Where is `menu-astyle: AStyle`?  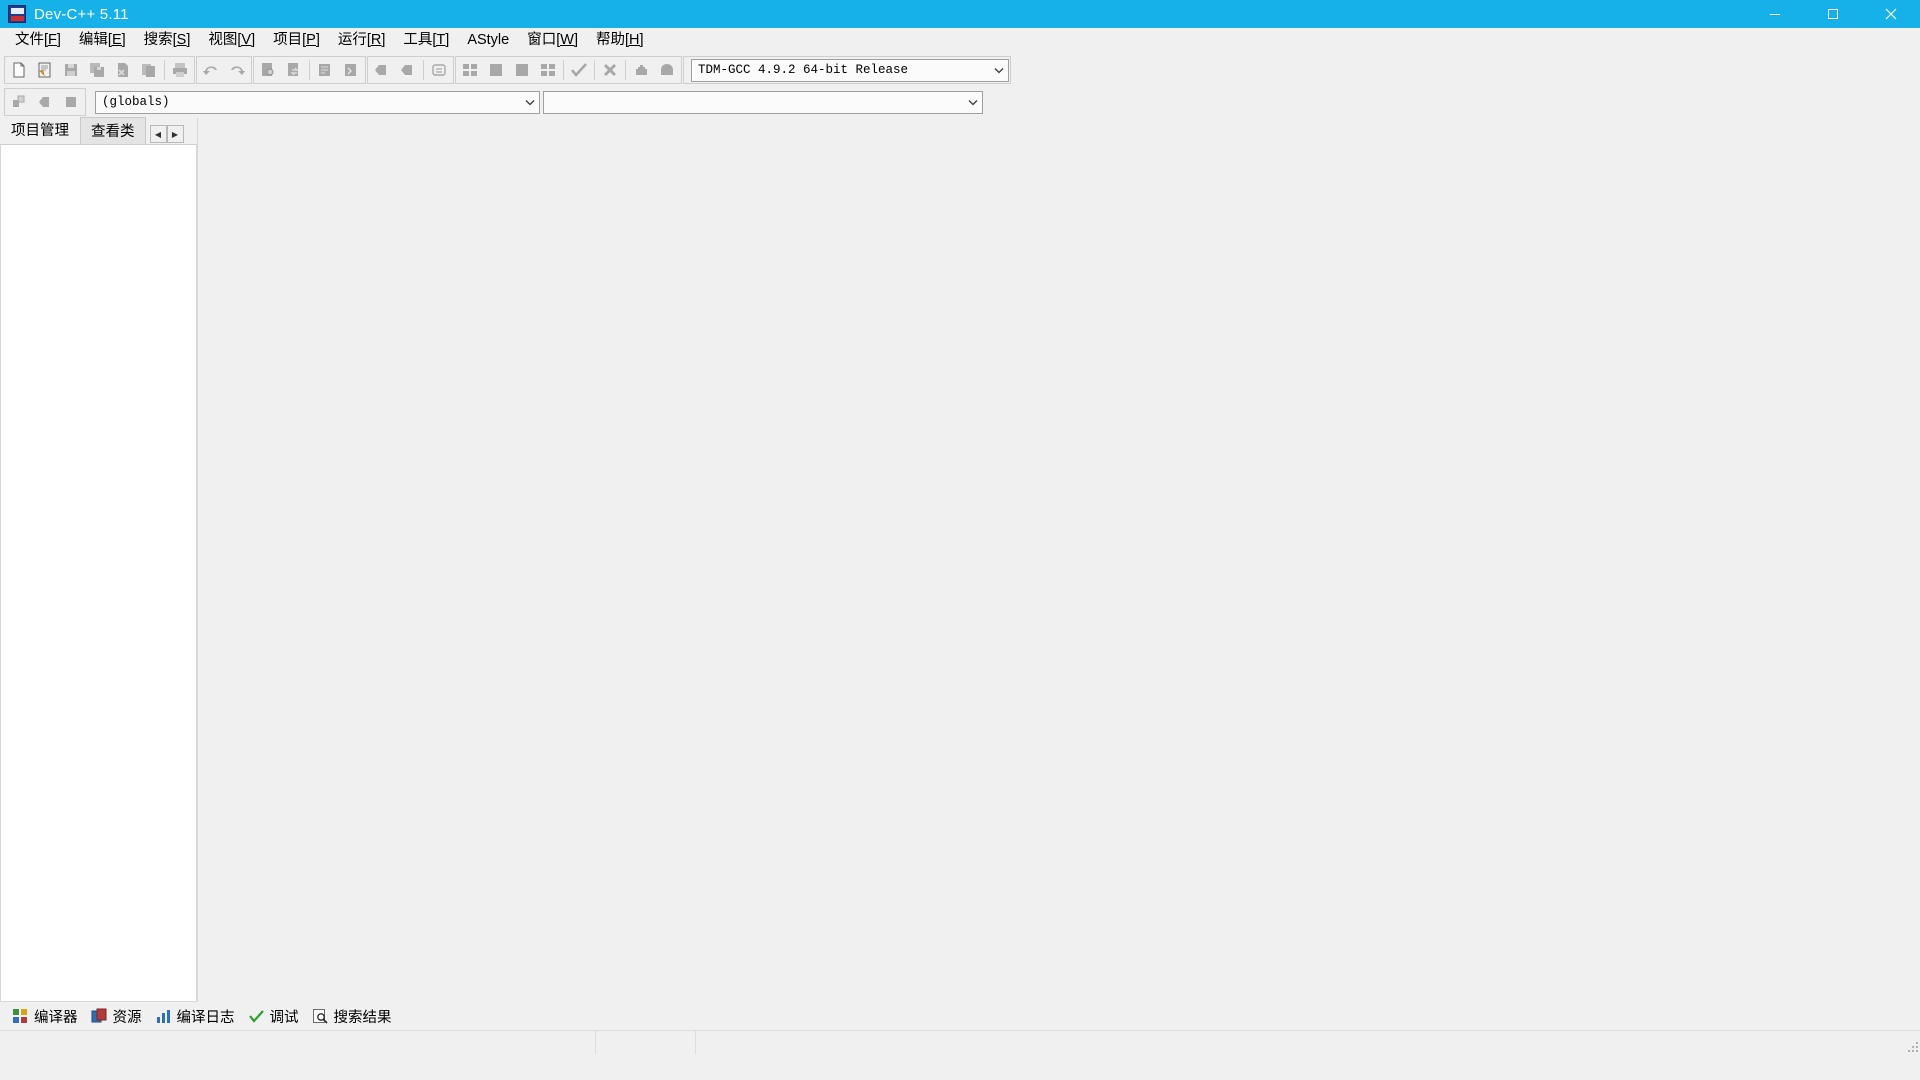
menu-astyle: AStyle is located at coordinates (488, 40).